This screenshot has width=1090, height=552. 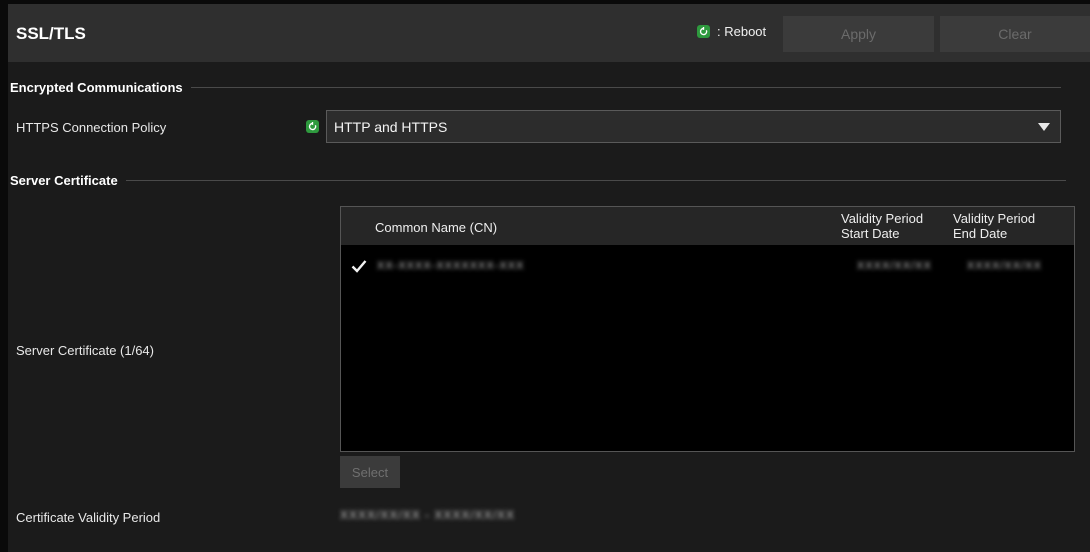 I want to click on https-policy-select: HTTP and HTTPS, so click(x=693, y=126).